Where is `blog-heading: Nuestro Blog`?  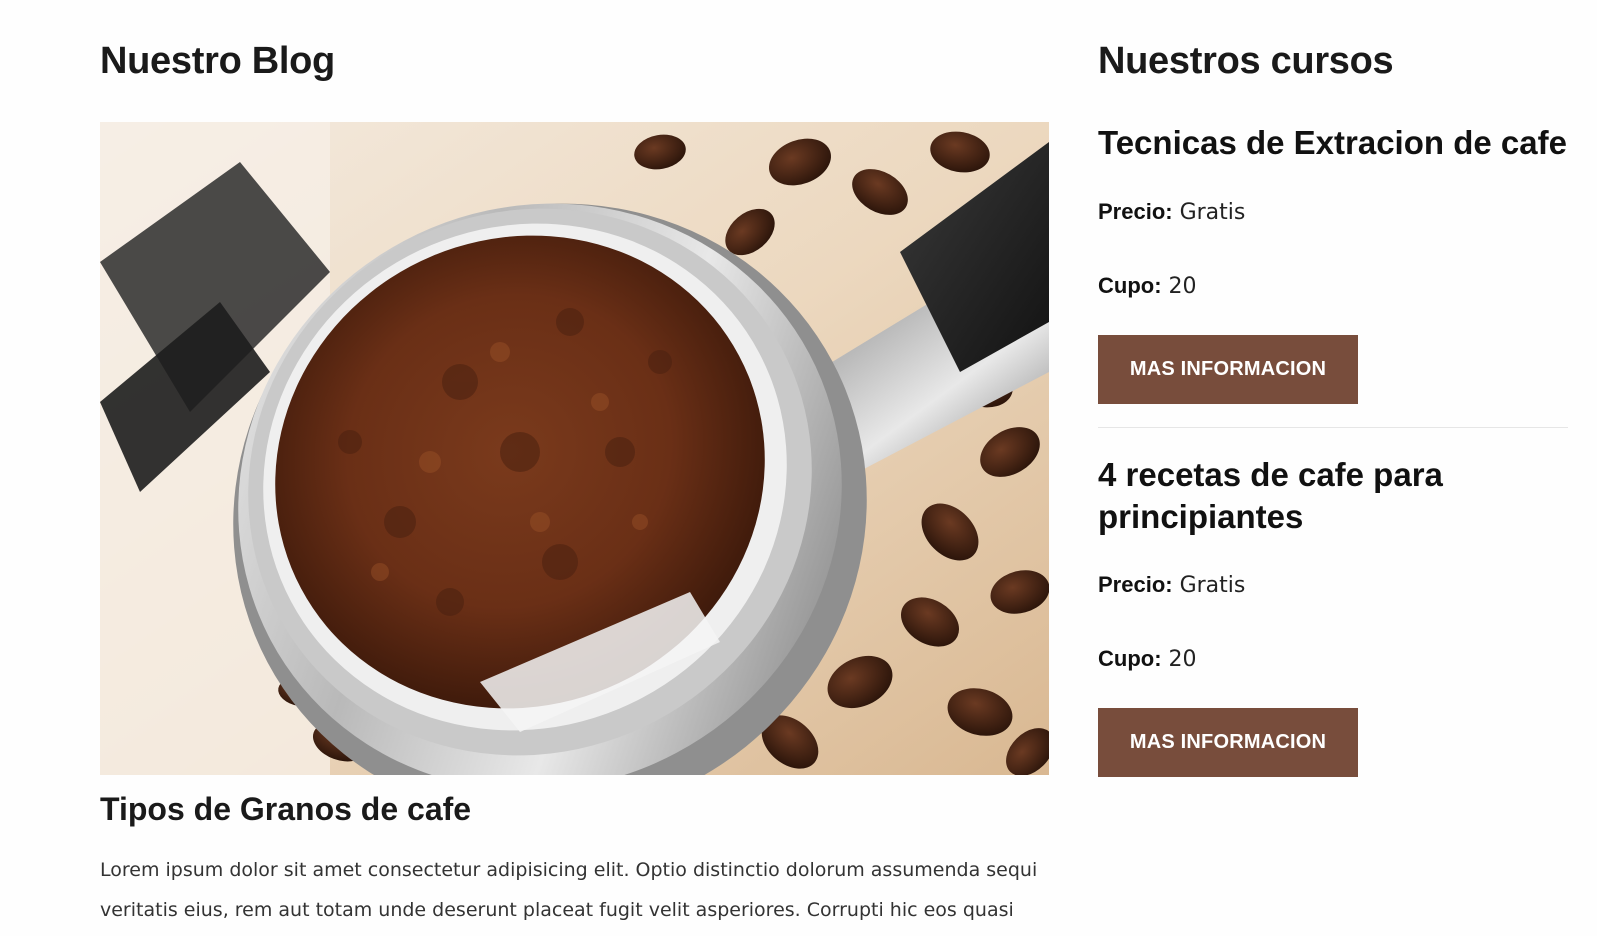
blog-heading: Nuestro Blog is located at coordinates (217, 61).